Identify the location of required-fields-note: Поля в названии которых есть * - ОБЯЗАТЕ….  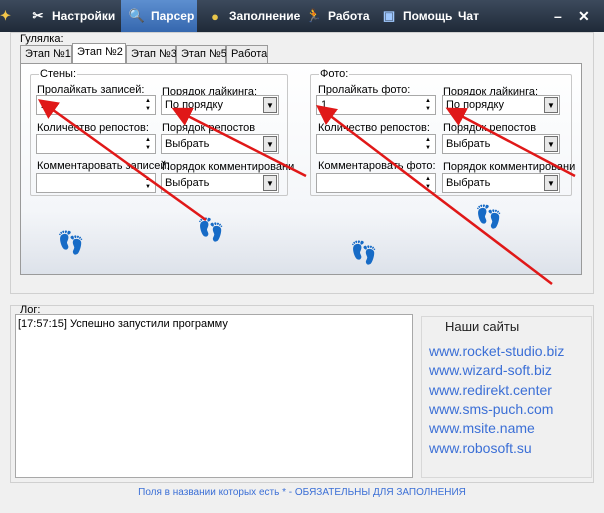
(302, 492).